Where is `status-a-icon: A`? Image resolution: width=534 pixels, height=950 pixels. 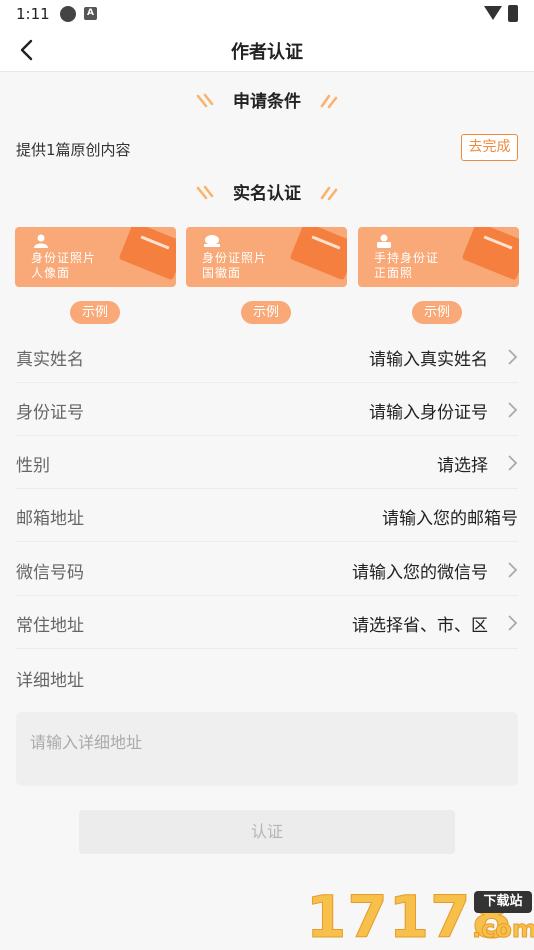 status-a-icon: A is located at coordinates (90, 13).